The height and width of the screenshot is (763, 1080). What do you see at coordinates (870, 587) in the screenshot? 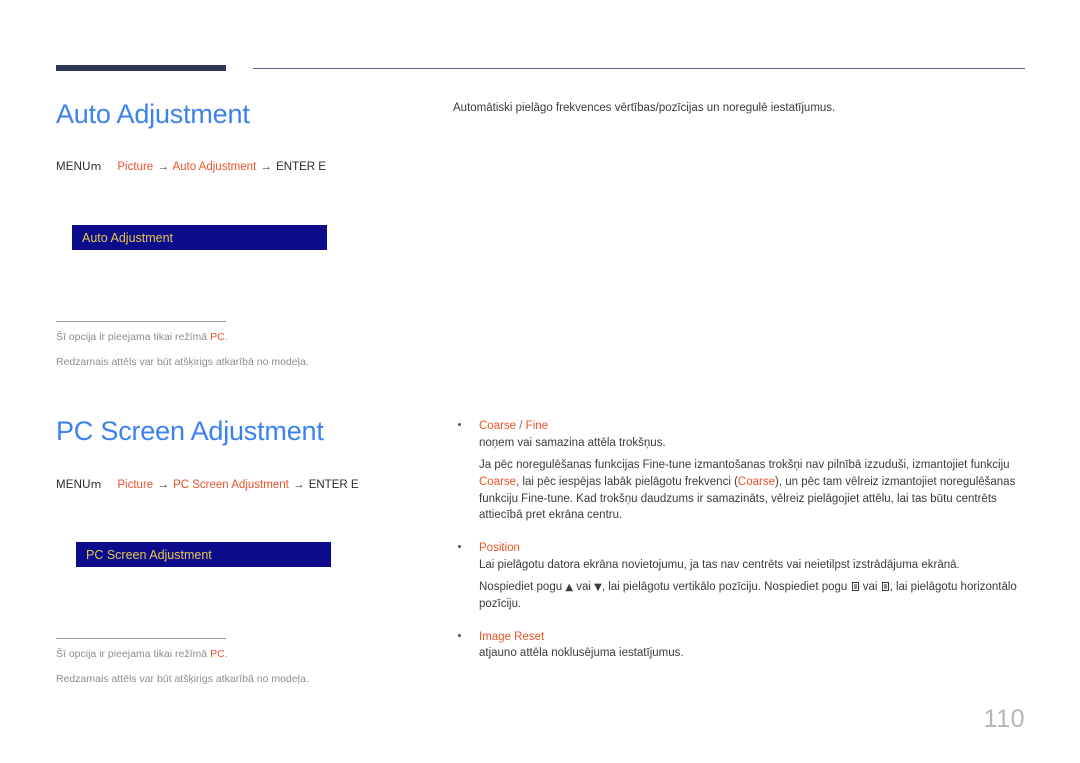
I see `paragraph-part-4: vai` at bounding box center [870, 587].